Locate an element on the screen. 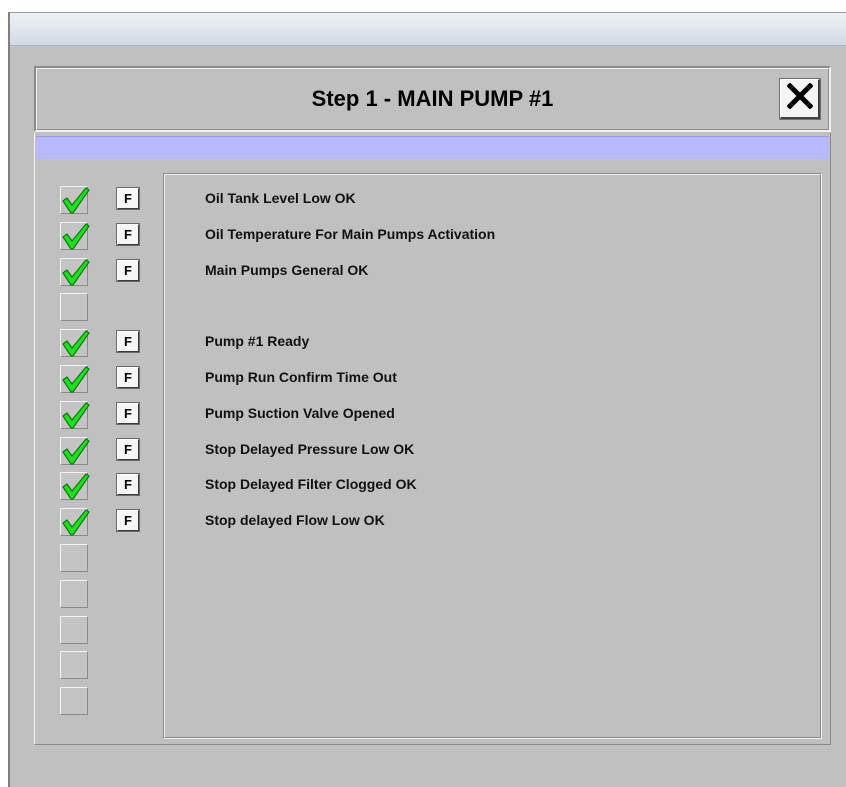 The image size is (846, 787). status-bar is located at coordinates (432, 147).